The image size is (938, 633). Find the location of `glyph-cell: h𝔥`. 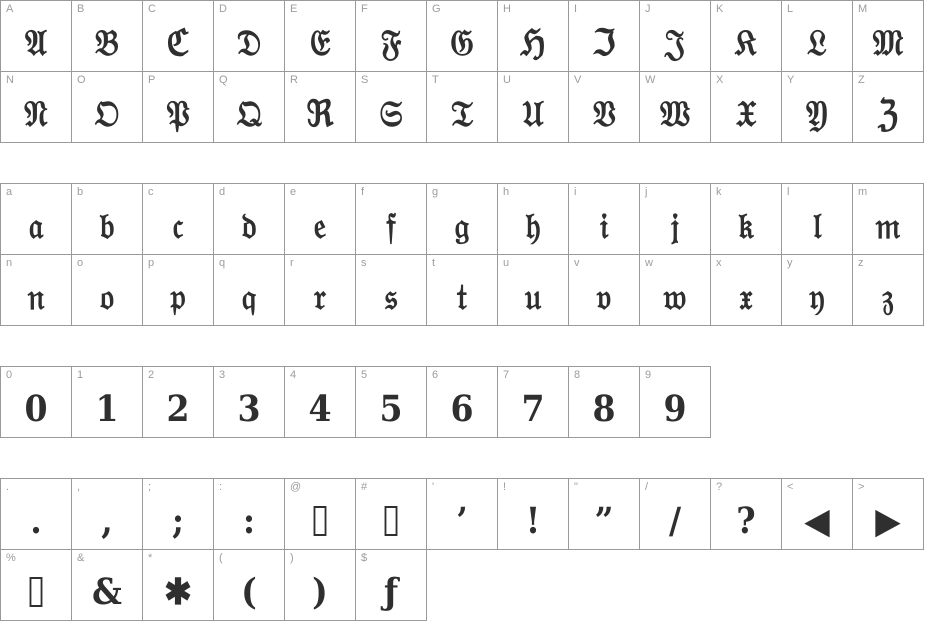

glyph-cell: h𝔥 is located at coordinates (533, 219).